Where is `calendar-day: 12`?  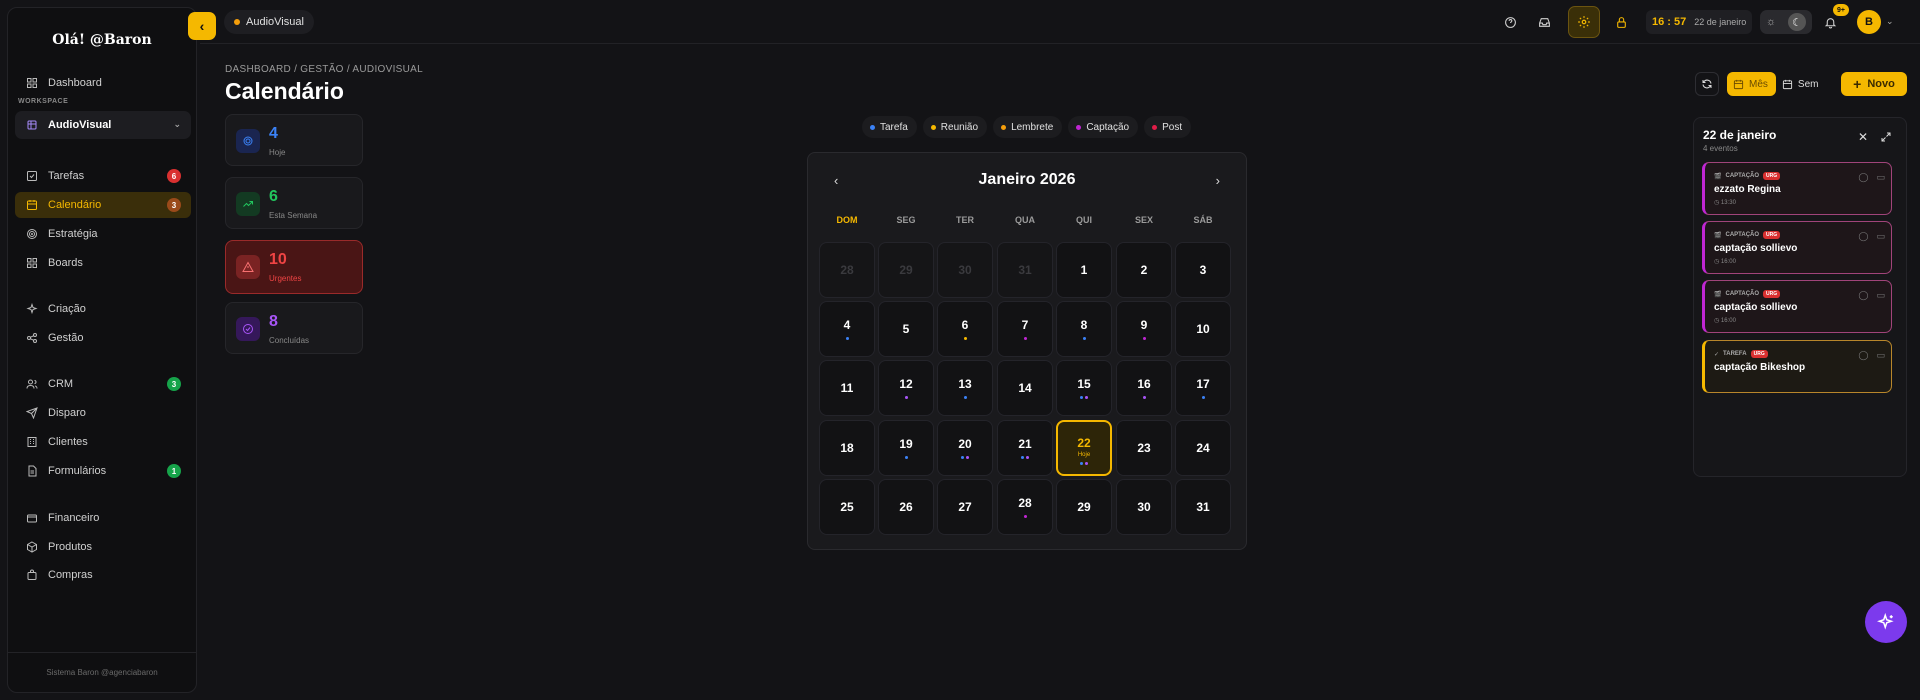
calendar-day: 12 is located at coordinates (906, 388).